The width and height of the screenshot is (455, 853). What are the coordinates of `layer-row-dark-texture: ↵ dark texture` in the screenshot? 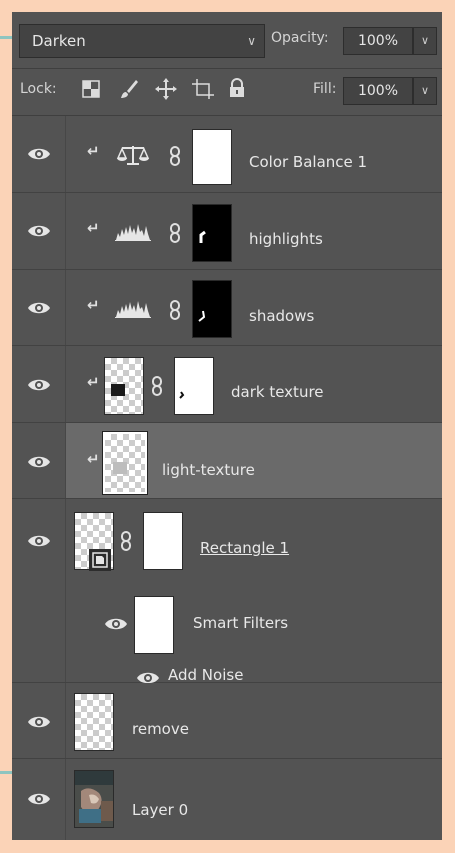 It's located at (227, 384).